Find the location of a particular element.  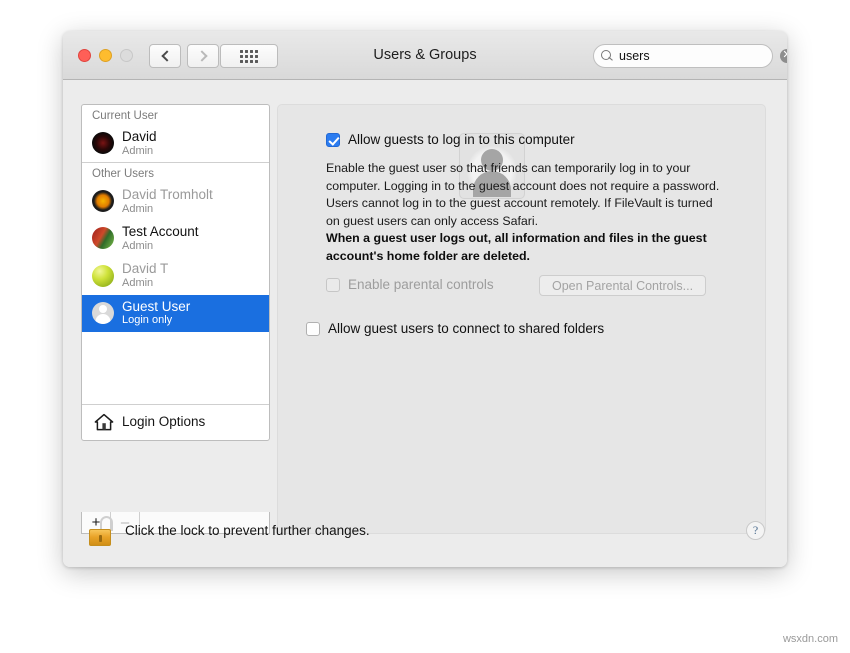

parental-controls-checkbox-row: Enable parental controls is located at coordinates (410, 285).